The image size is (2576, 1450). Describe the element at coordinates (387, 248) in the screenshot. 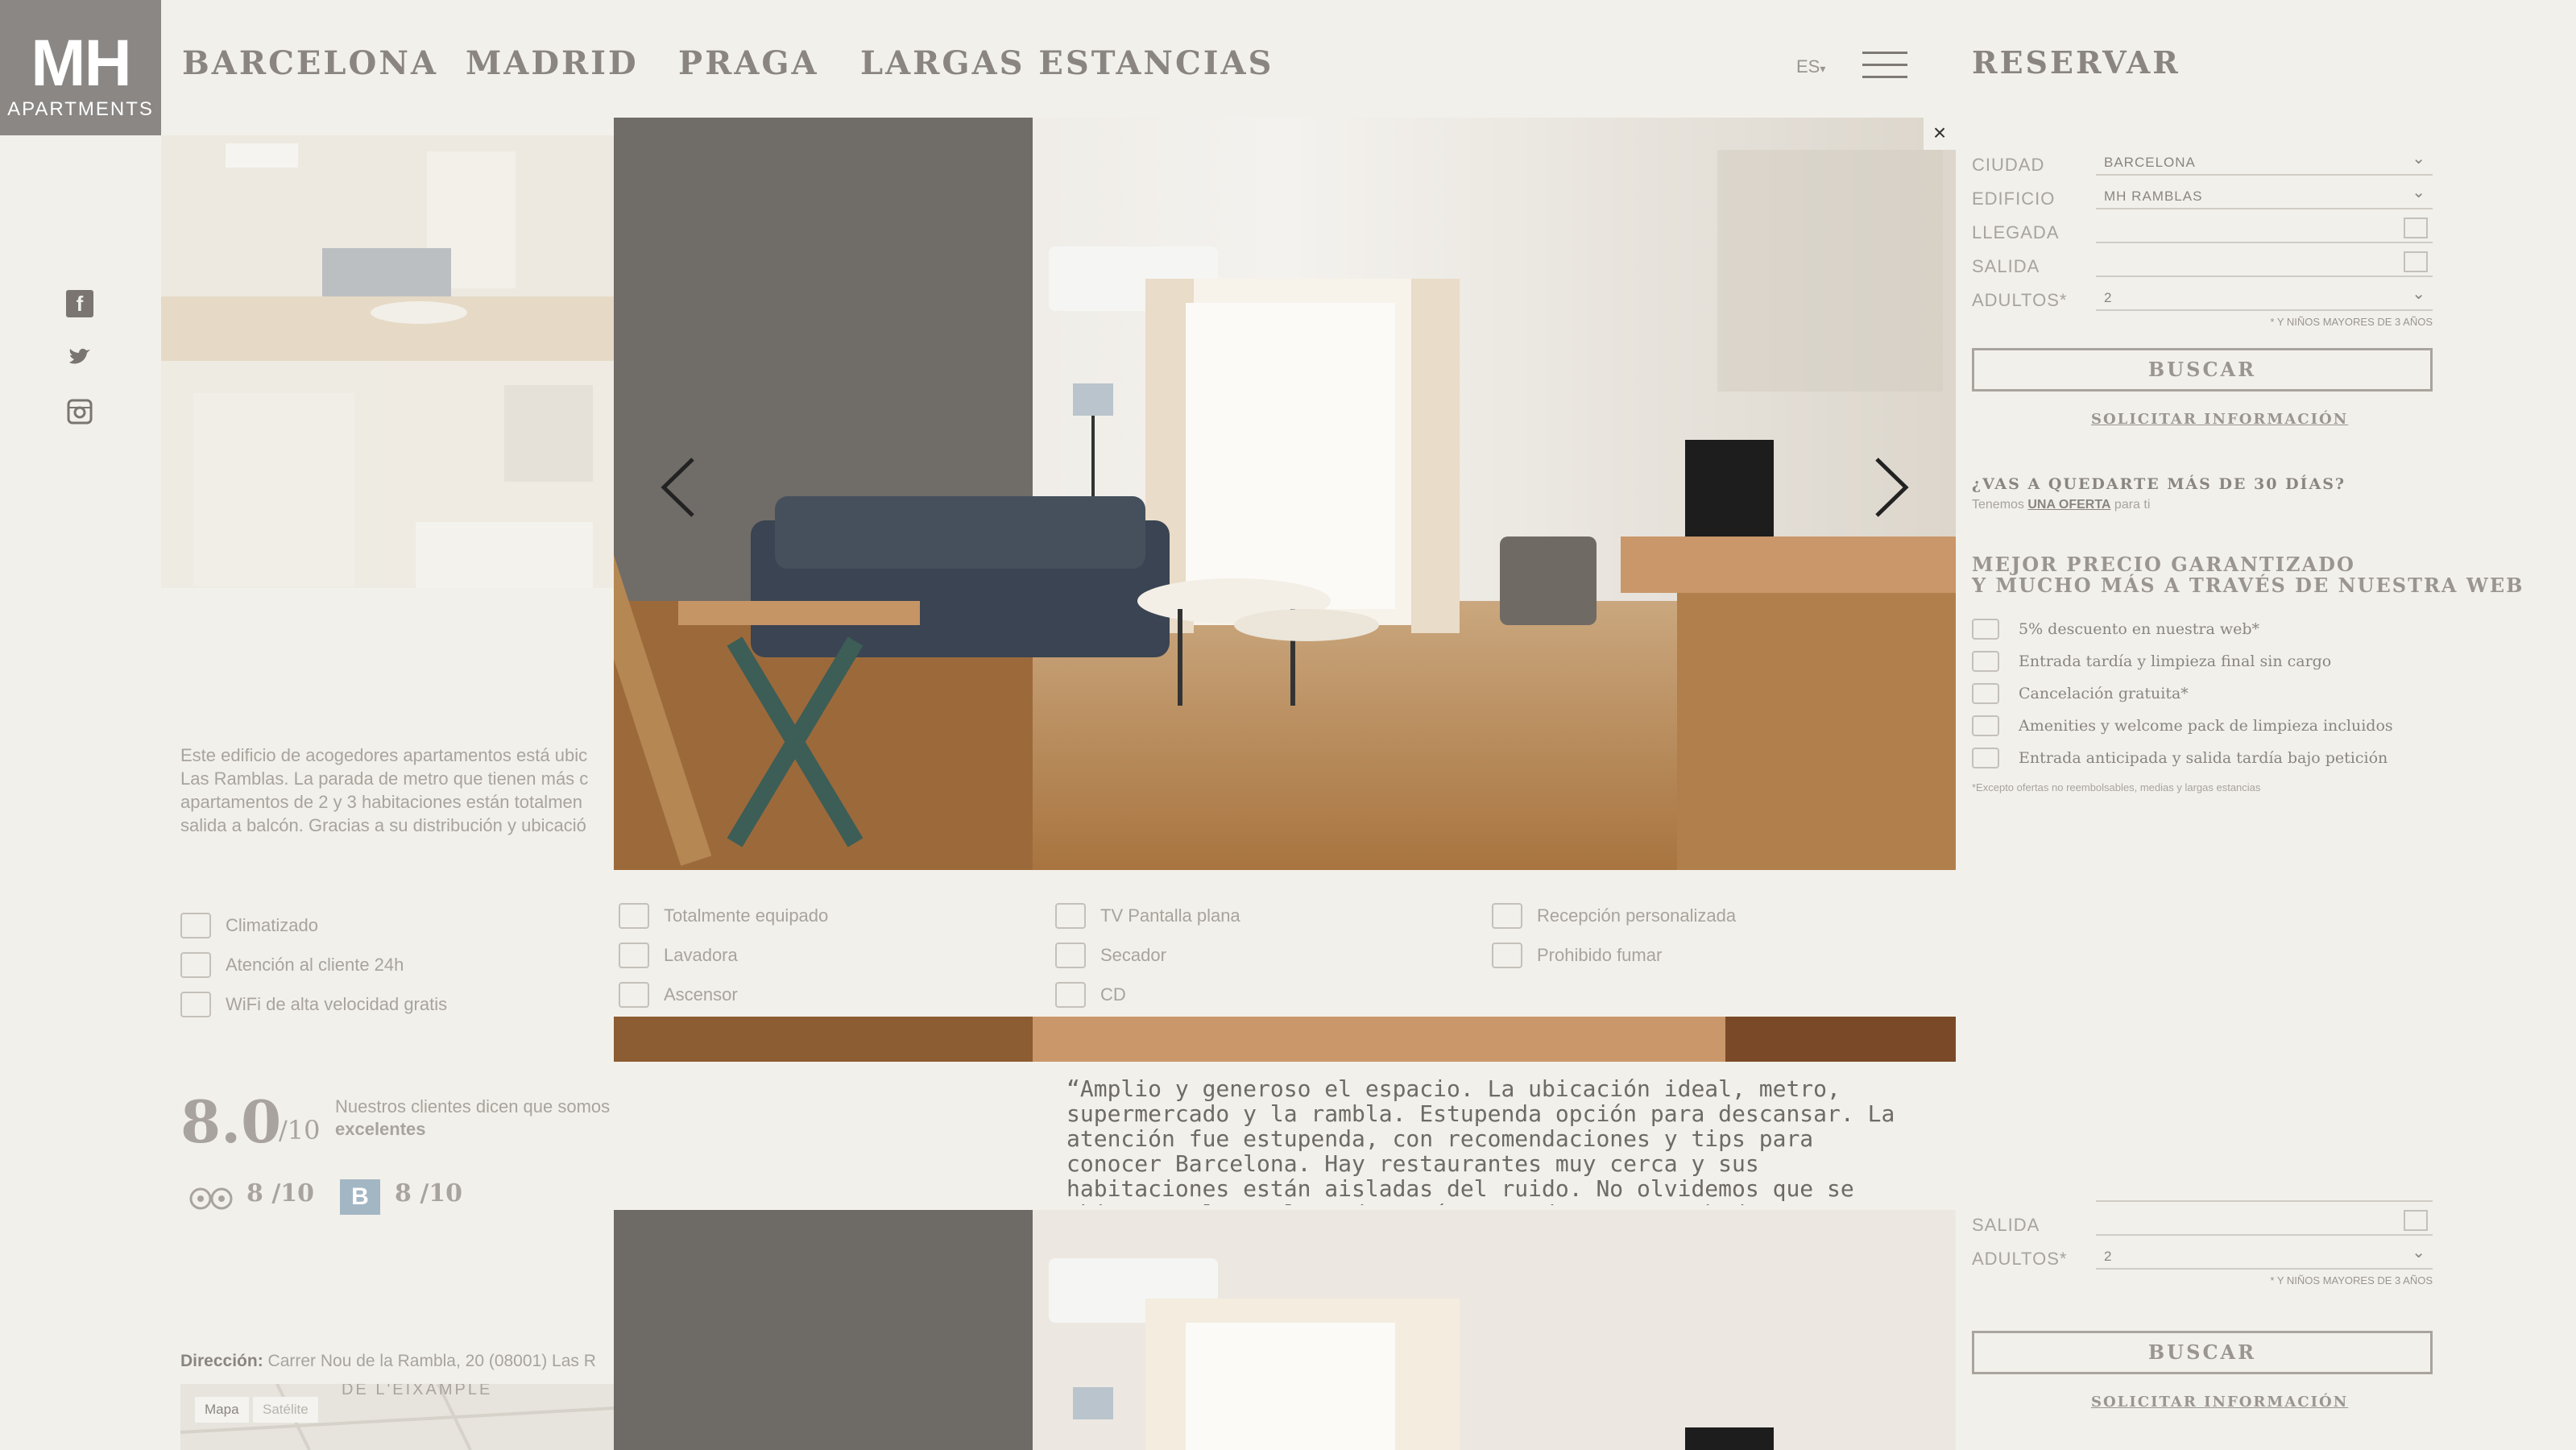

I see `gallery-thumb-living` at that location.